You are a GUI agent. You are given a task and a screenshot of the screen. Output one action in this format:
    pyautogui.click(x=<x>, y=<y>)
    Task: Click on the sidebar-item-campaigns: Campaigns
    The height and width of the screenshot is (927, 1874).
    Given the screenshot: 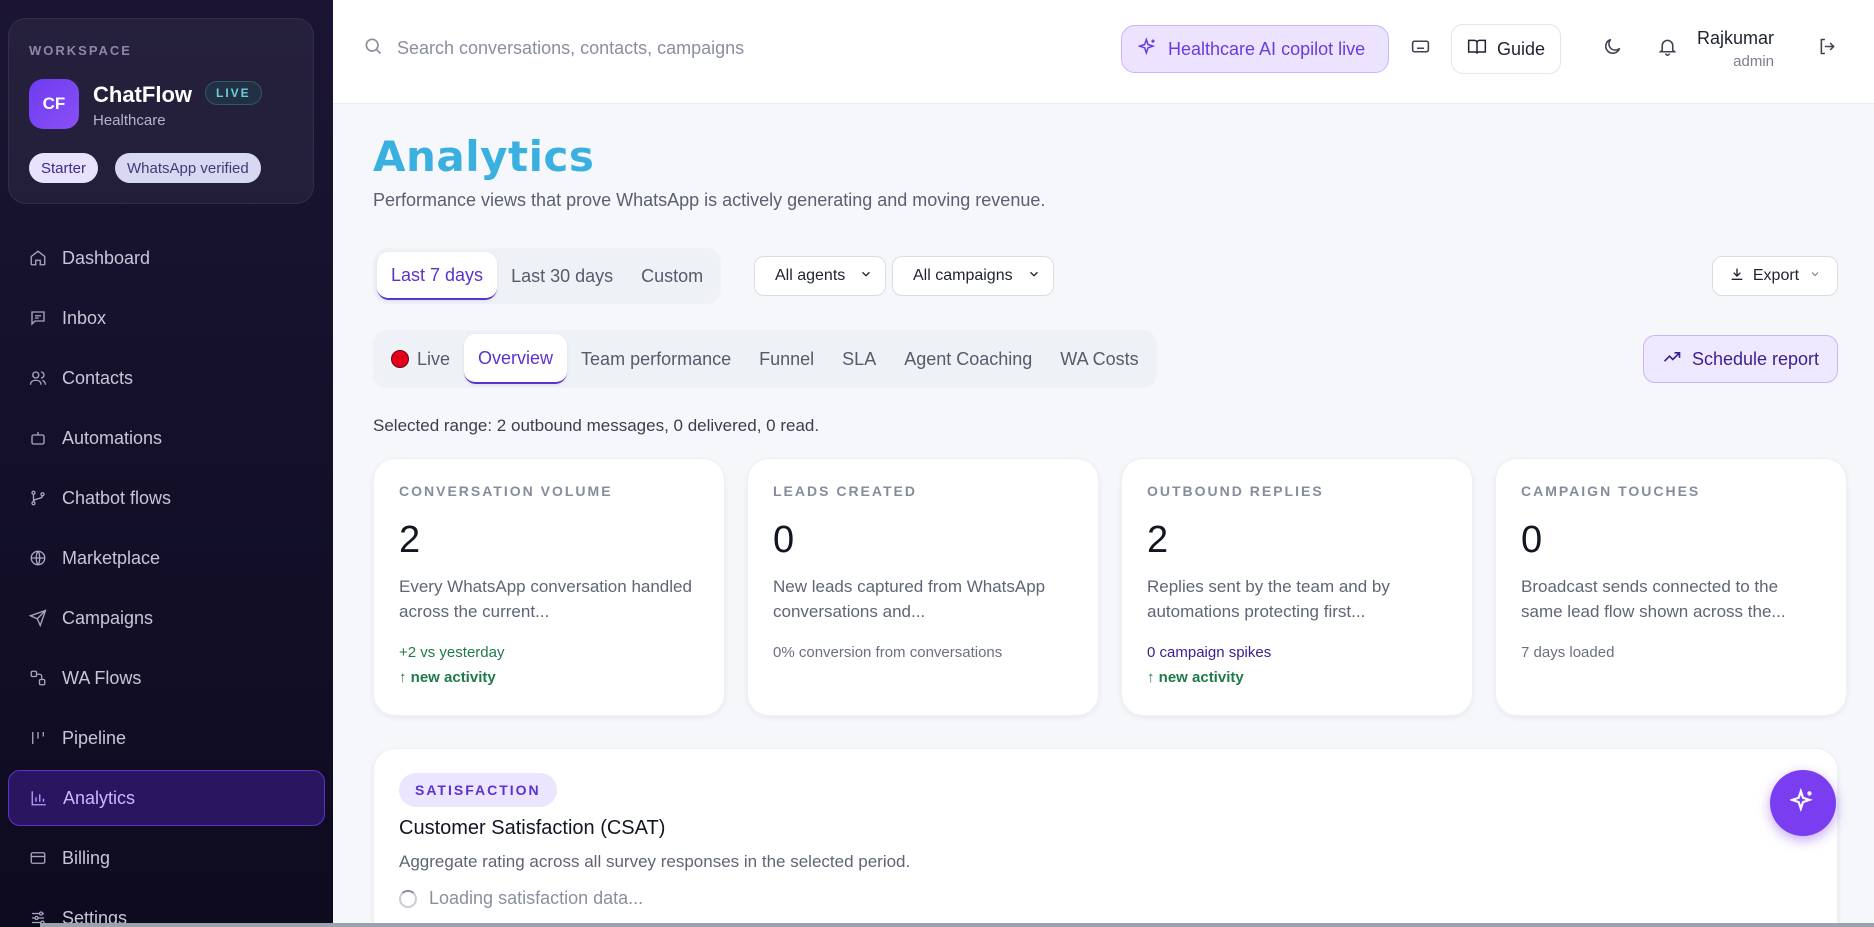 What is the action you would take?
    pyautogui.click(x=166, y=618)
    